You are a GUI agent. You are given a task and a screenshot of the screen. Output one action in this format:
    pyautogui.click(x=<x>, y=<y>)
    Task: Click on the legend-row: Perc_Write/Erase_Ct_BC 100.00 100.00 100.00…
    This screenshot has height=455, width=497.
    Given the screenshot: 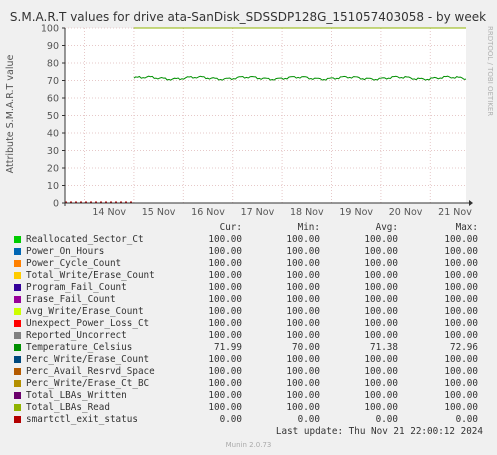 What is the action you would take?
    pyautogui.click(x=250, y=384)
    